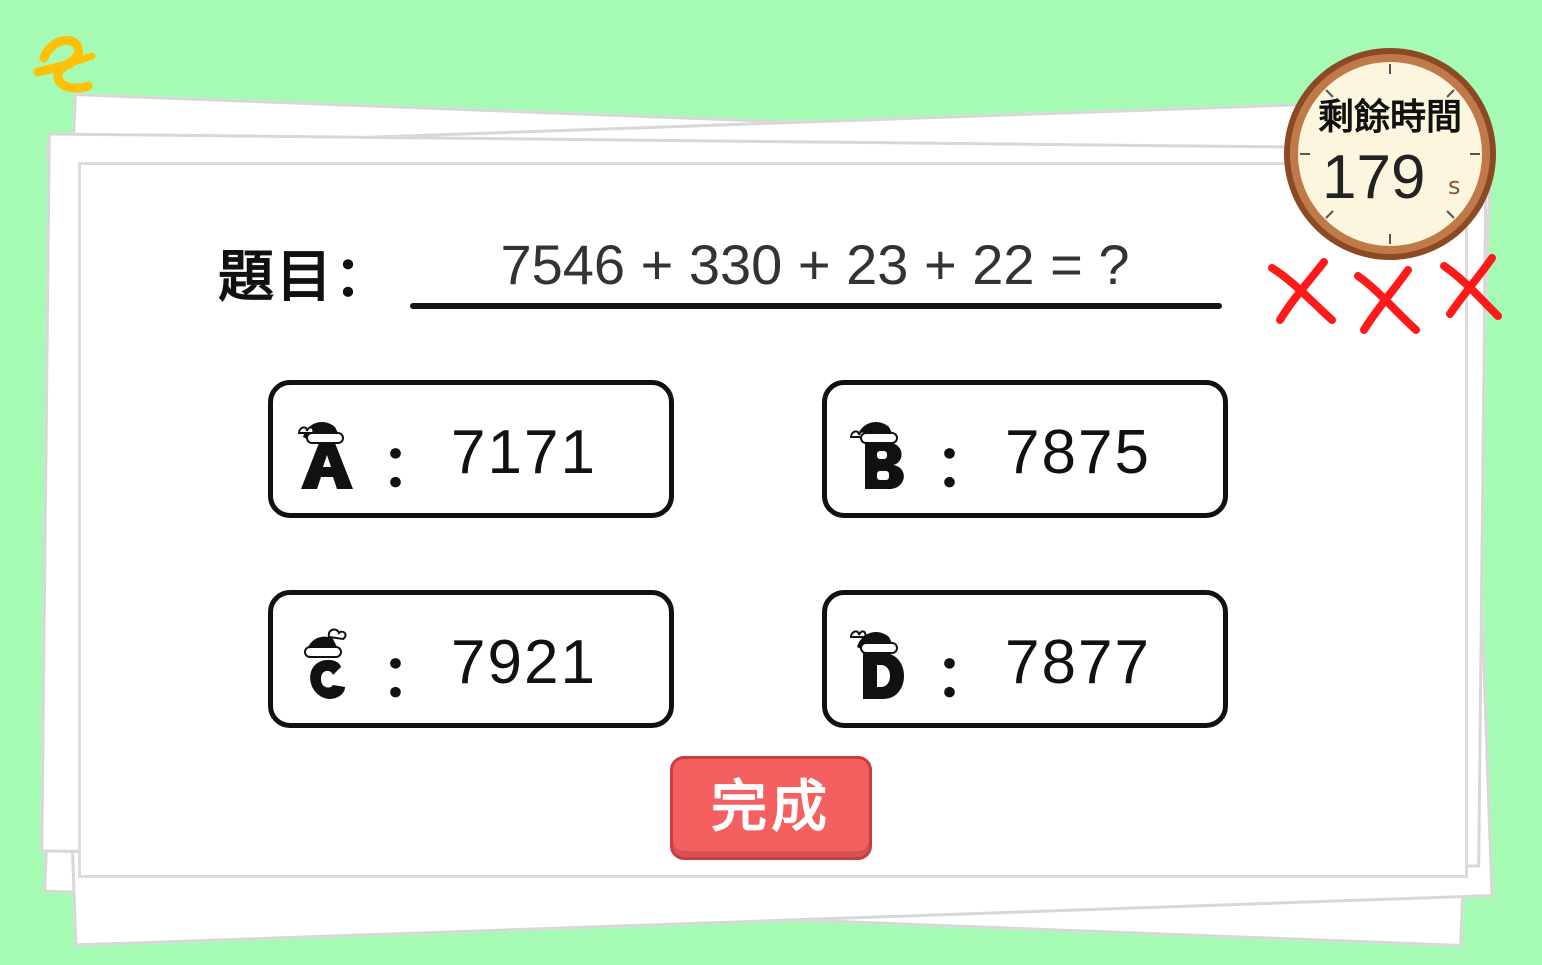 The image size is (1542, 965). Describe the element at coordinates (771, 808) in the screenshot. I see `done-button: 完成` at that location.